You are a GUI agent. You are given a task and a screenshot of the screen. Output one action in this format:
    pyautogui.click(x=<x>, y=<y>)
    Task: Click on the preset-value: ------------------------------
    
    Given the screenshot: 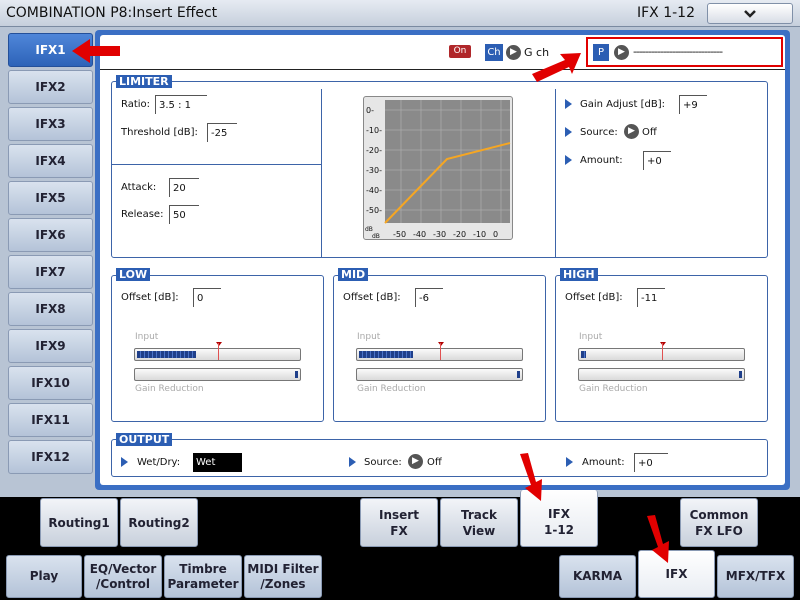 What is the action you would take?
    pyautogui.click(x=678, y=51)
    